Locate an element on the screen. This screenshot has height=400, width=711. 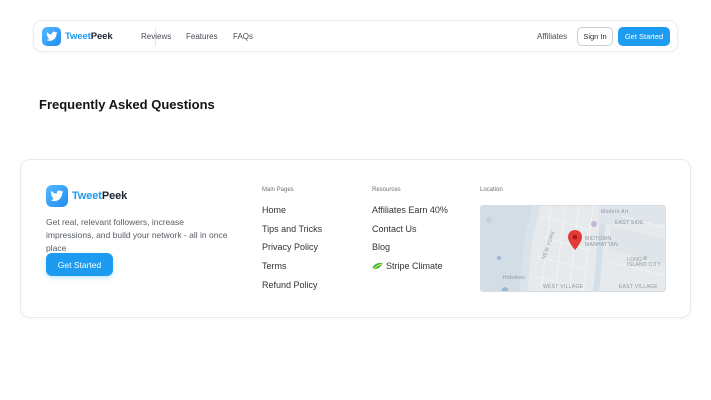
map-label-modern-art: Modern Art is located at coordinates (615, 212).